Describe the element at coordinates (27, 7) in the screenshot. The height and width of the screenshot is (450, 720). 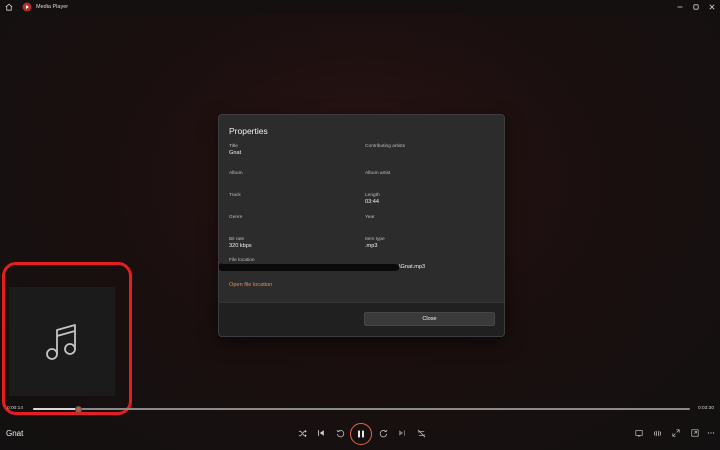
I see `media-player-logo-icon` at that location.